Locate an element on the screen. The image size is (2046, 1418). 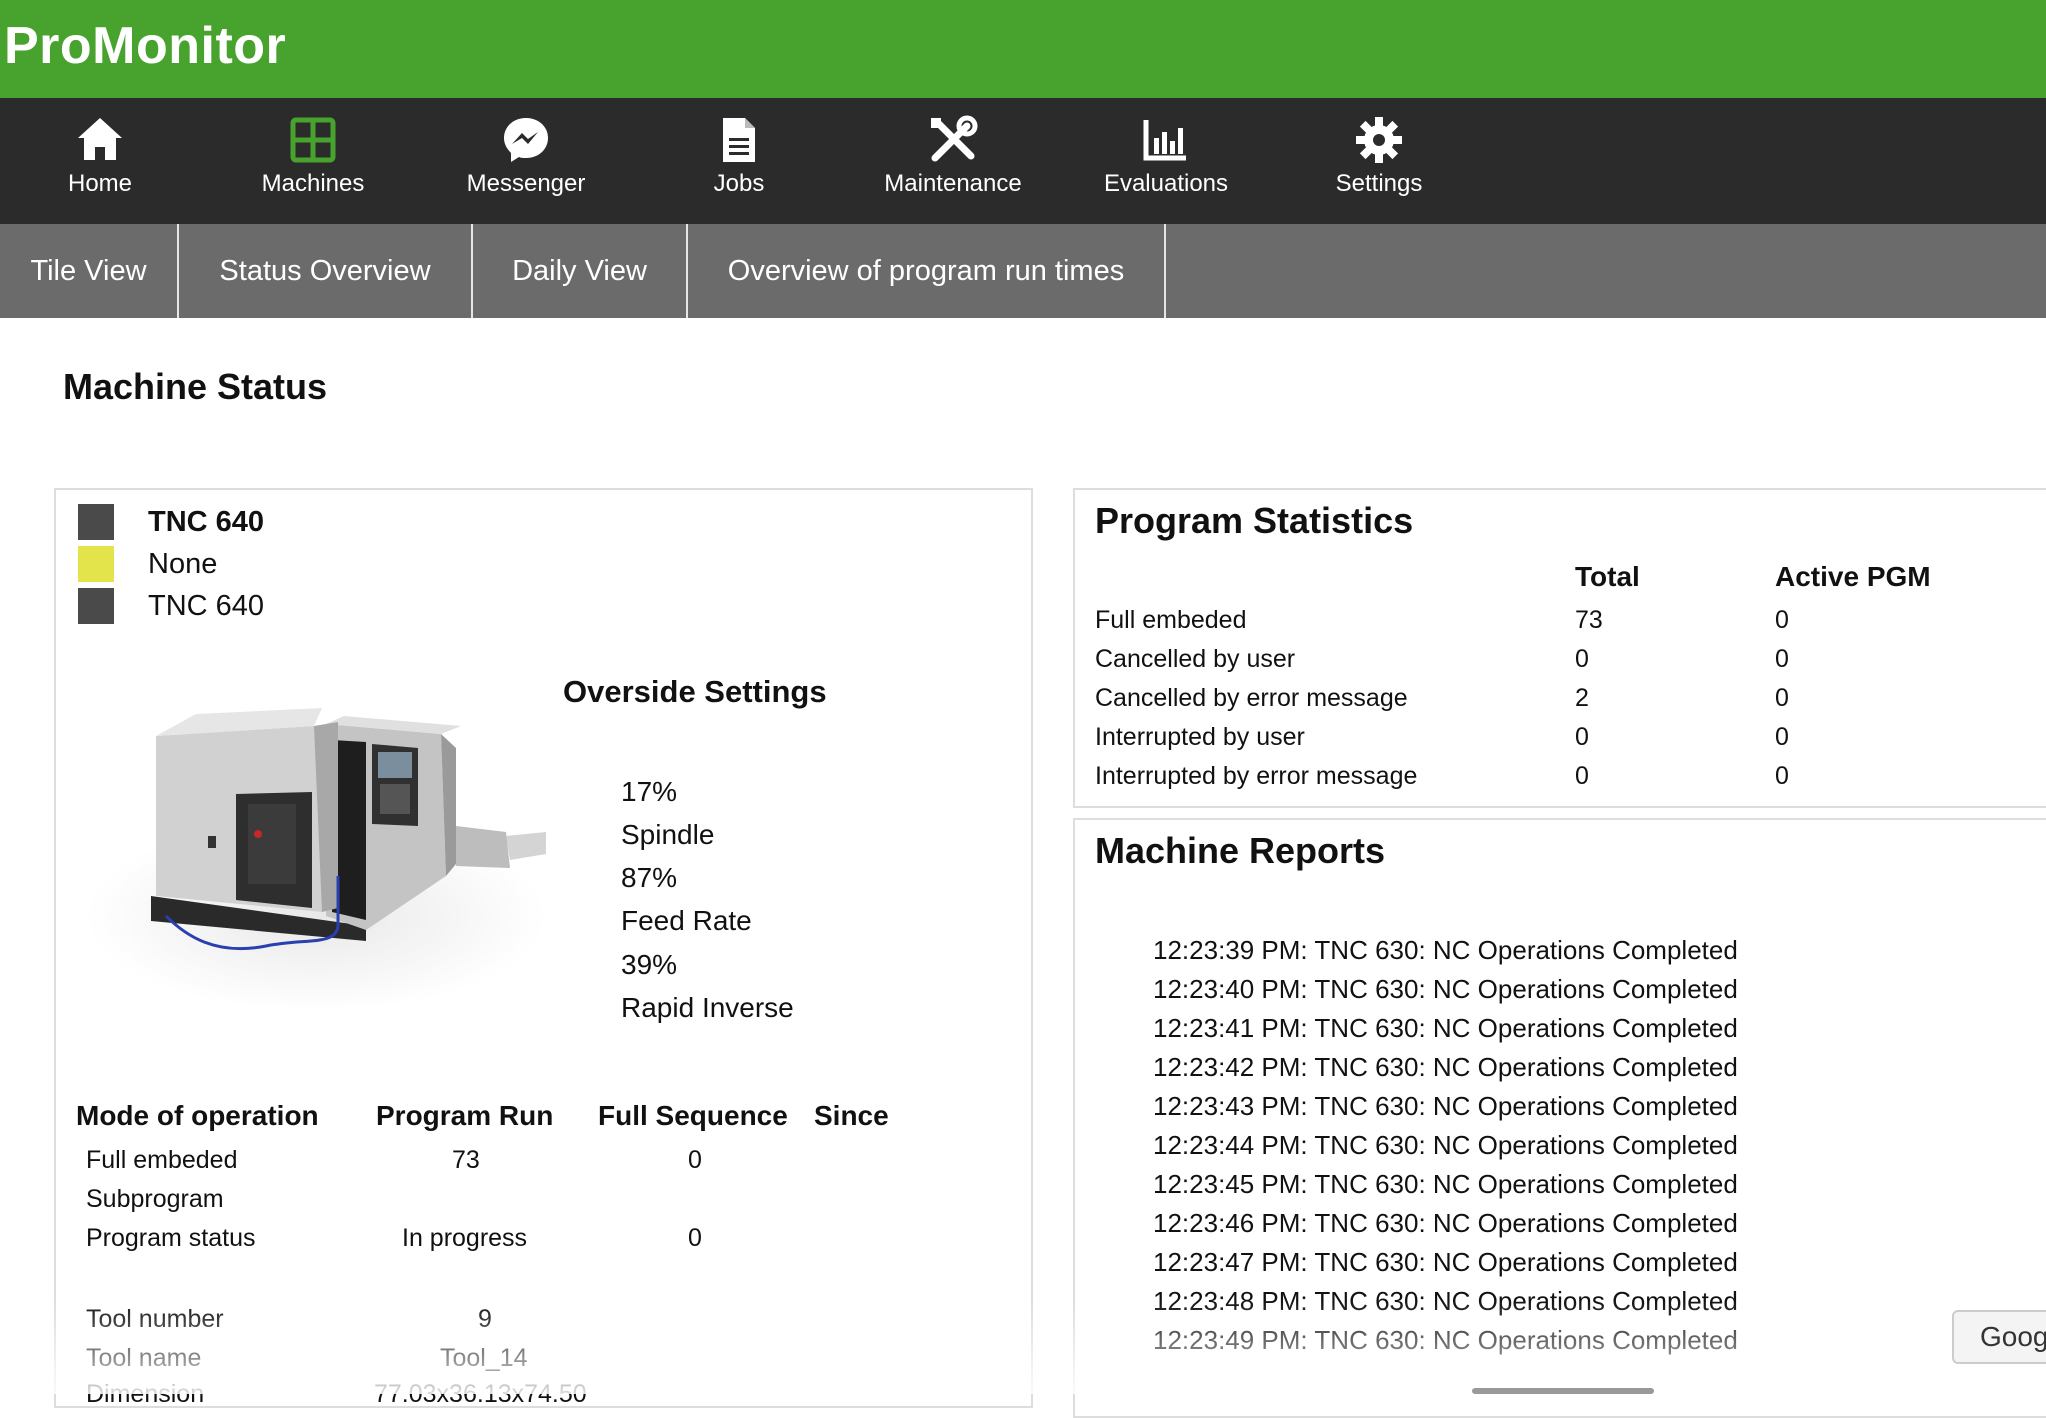
stat-label: Interrupted by user is located at coordinates (1200, 737).